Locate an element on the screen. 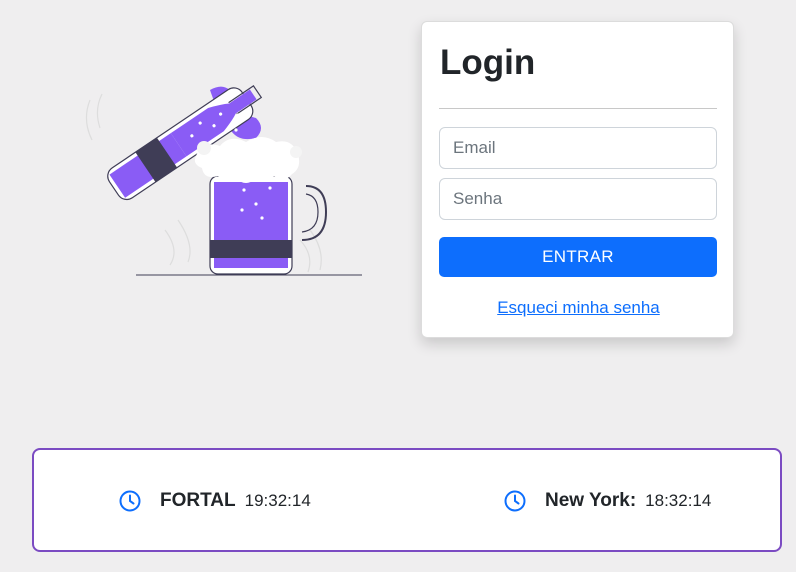  beer-pour-illustration is located at coordinates (223, 180).